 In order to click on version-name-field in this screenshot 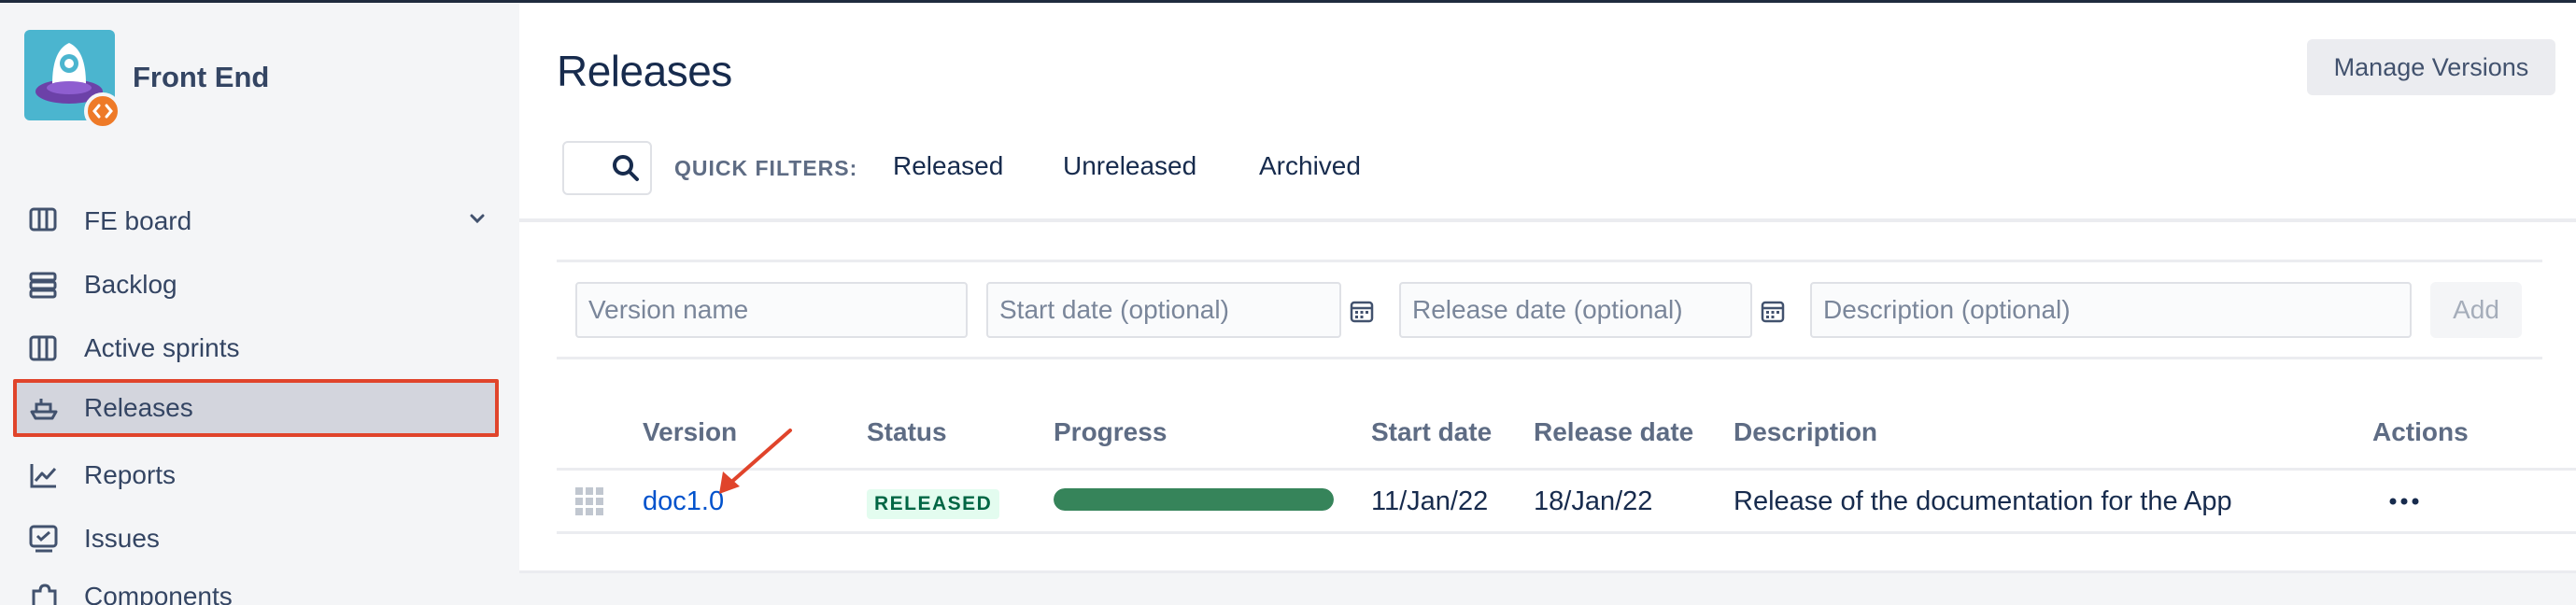, I will do `click(771, 310)`.